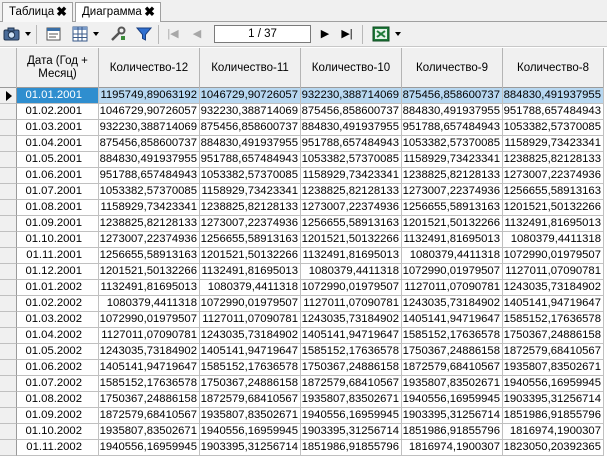  I want to click on excel-export-icon, so click(381, 34).